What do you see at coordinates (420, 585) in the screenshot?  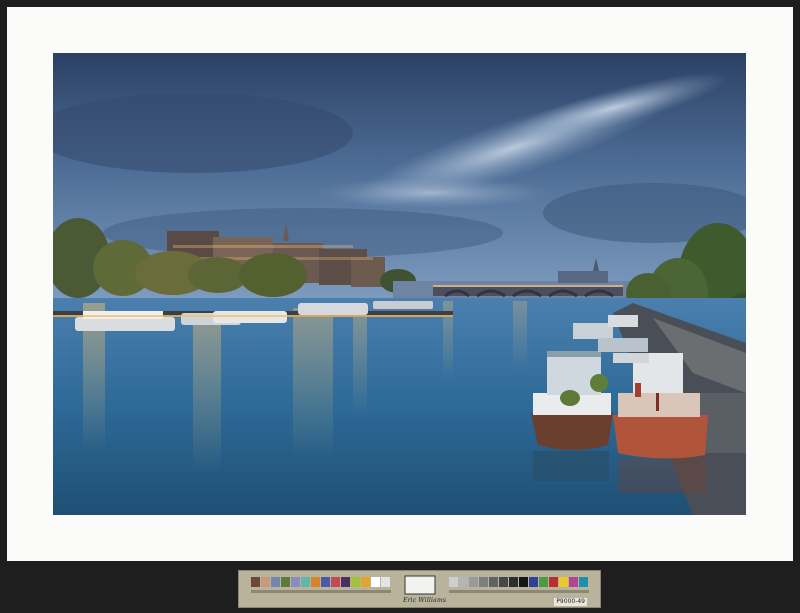 I see `target-logo-box` at bounding box center [420, 585].